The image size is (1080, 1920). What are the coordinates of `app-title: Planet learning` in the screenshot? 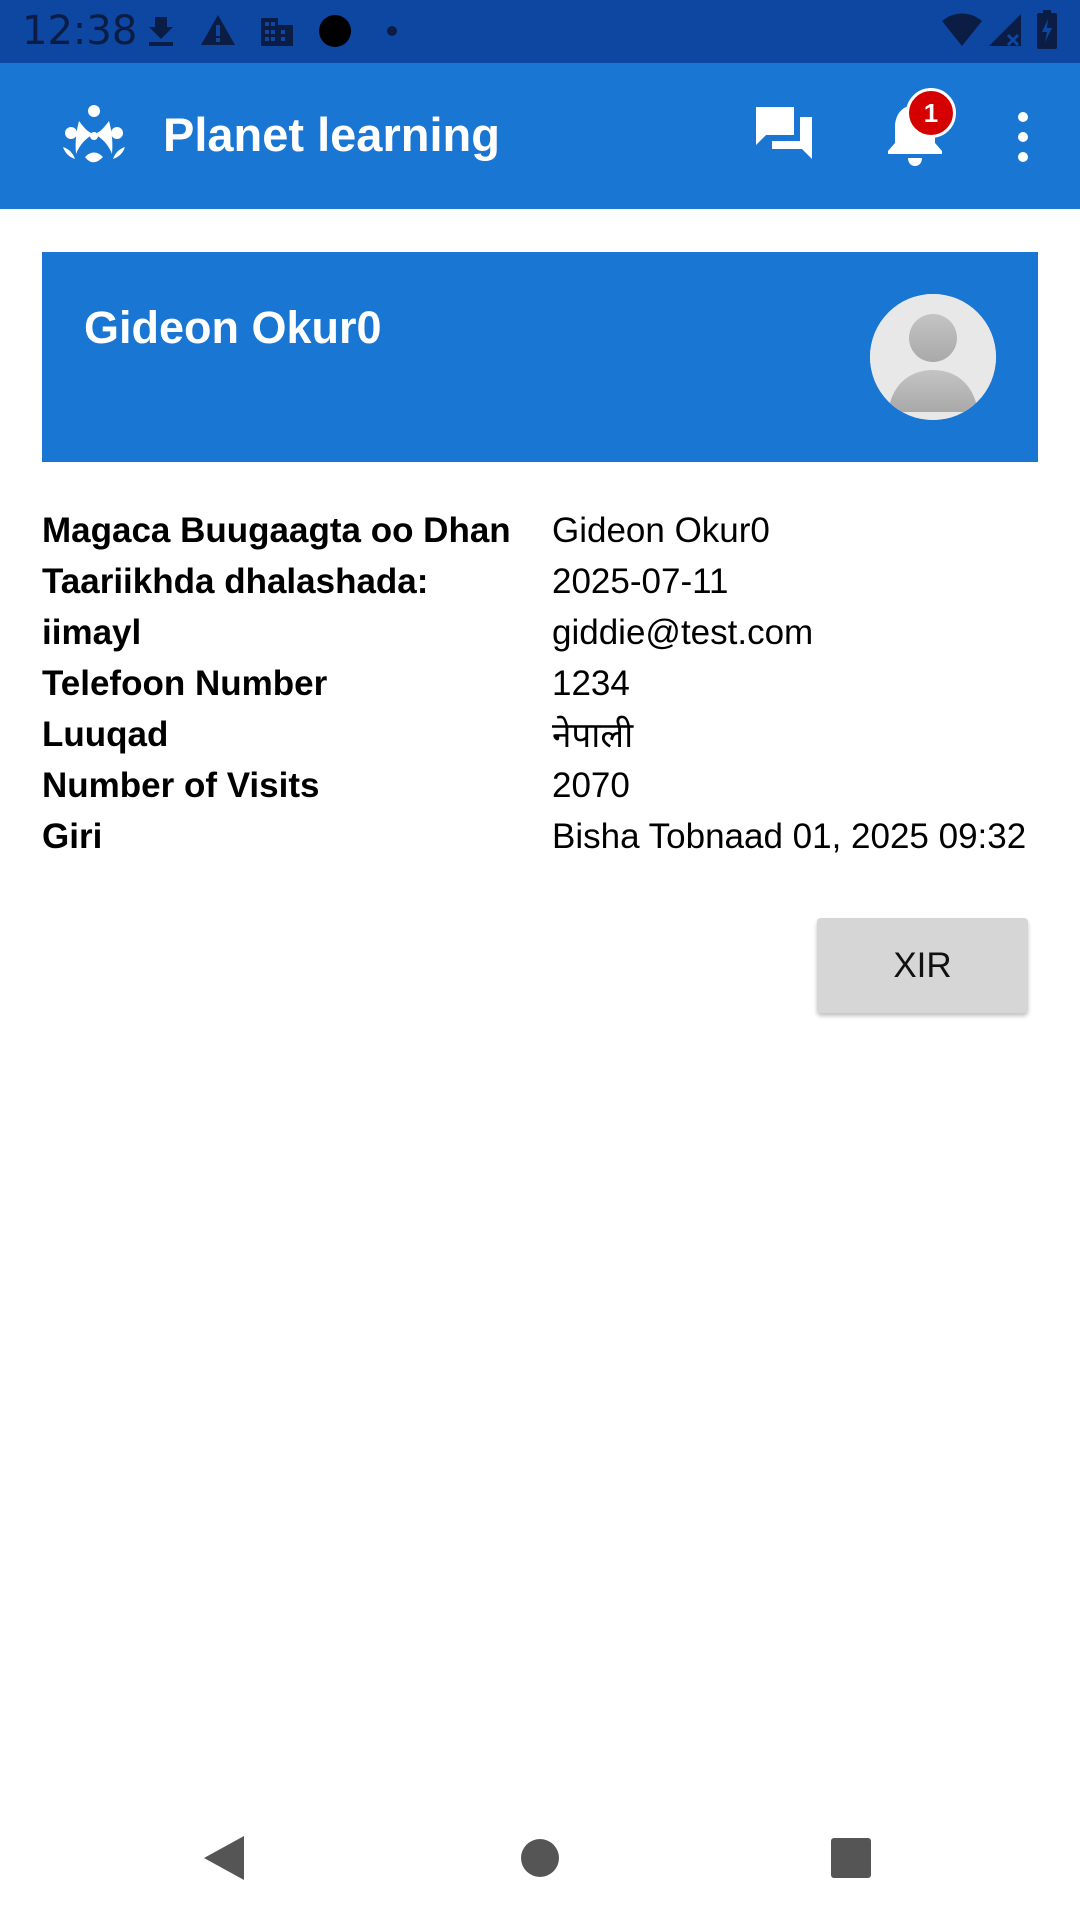 It's located at (331, 134).